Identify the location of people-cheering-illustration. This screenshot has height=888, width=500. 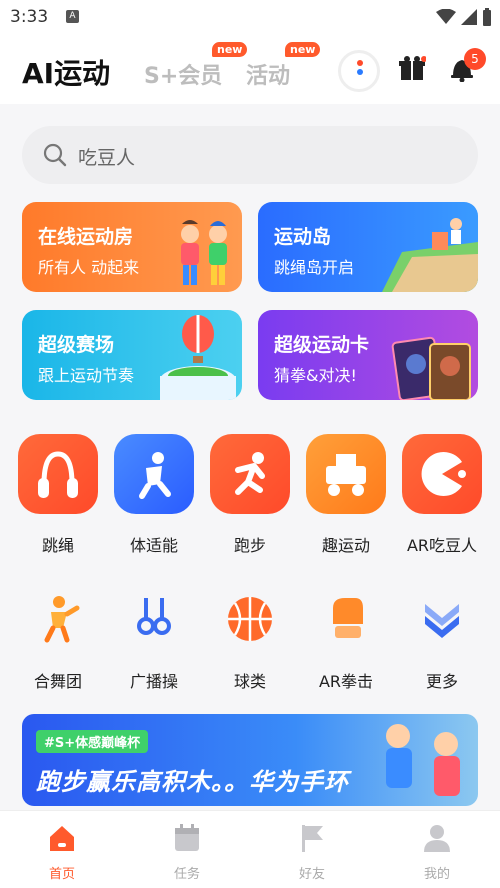
(204, 252).